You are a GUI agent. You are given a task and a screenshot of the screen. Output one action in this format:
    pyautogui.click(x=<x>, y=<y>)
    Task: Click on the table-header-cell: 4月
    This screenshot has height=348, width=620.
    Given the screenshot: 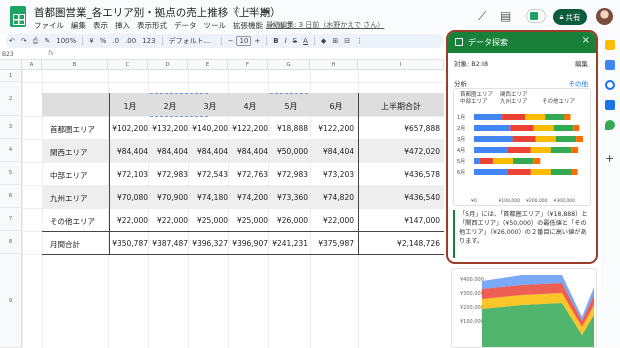 What is the action you would take?
    pyautogui.click(x=250, y=106)
    